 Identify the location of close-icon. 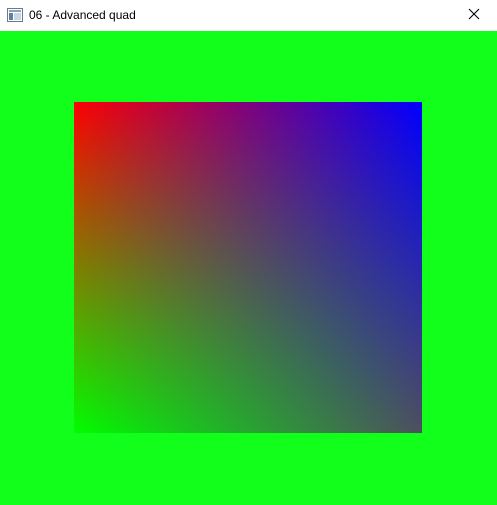
(474, 16).